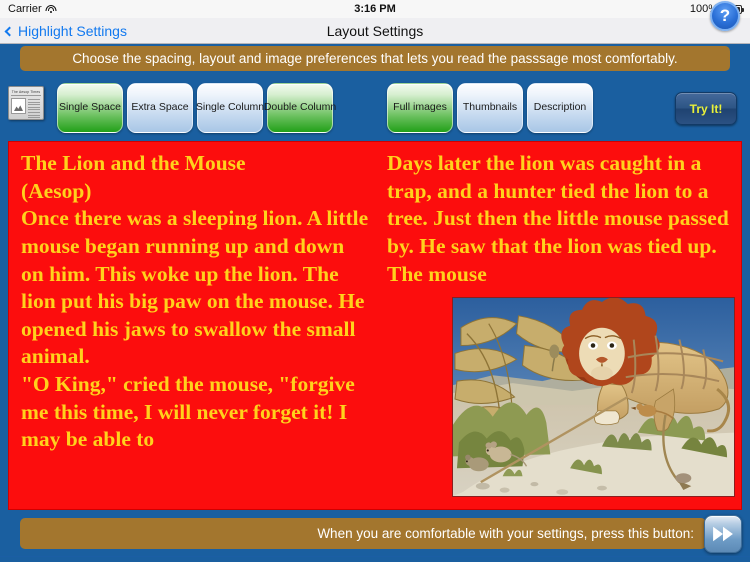 The image size is (750, 562). I want to click on try-it-label: Try It!, so click(706, 108).